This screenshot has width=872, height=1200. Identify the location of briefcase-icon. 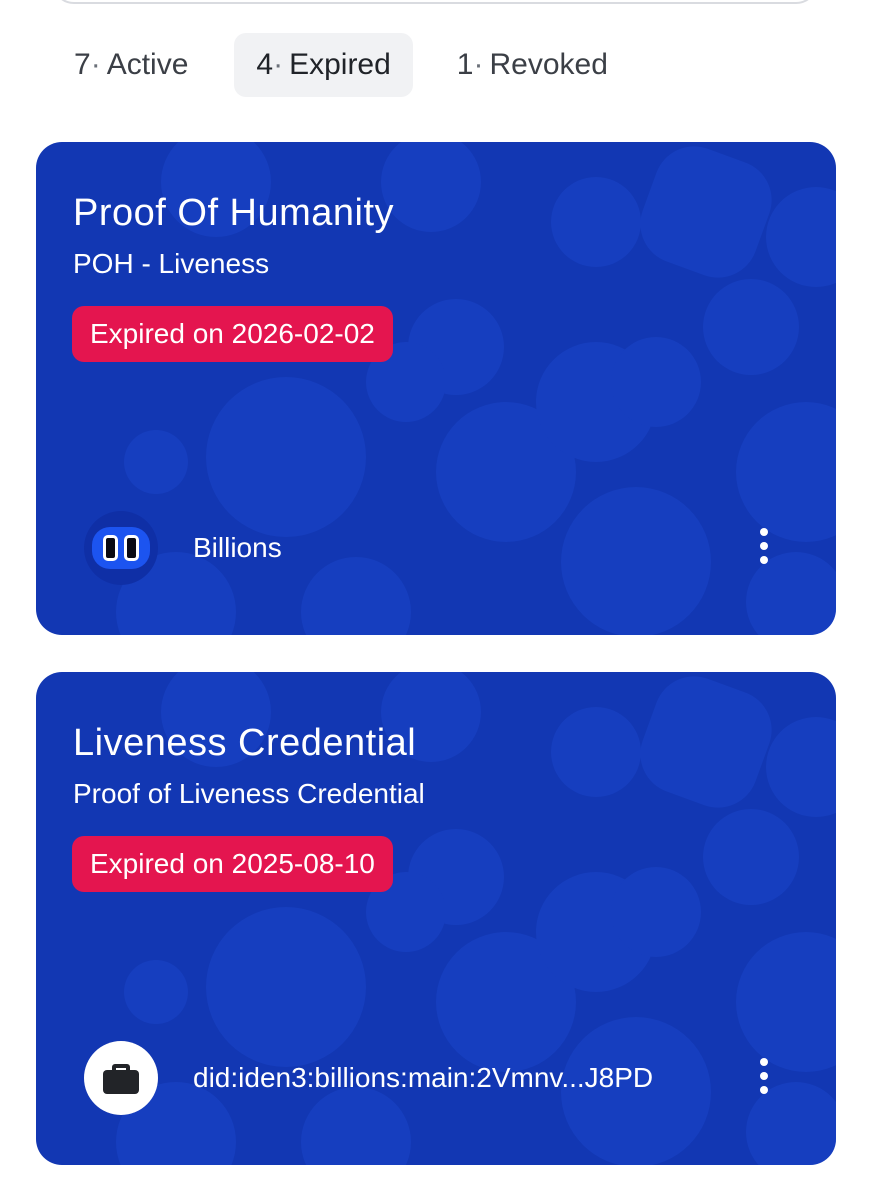
(121, 1079).